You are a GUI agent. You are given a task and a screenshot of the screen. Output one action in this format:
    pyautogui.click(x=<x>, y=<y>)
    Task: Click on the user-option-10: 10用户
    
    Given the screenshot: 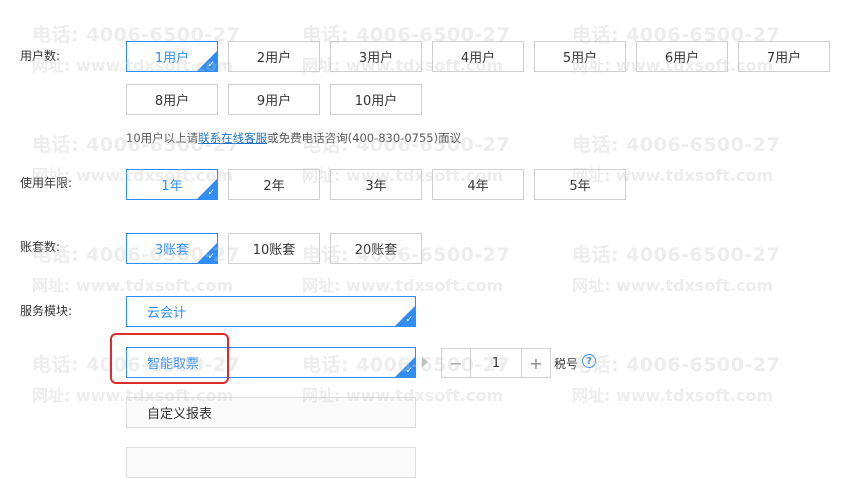 What is the action you would take?
    pyautogui.click(x=376, y=99)
    